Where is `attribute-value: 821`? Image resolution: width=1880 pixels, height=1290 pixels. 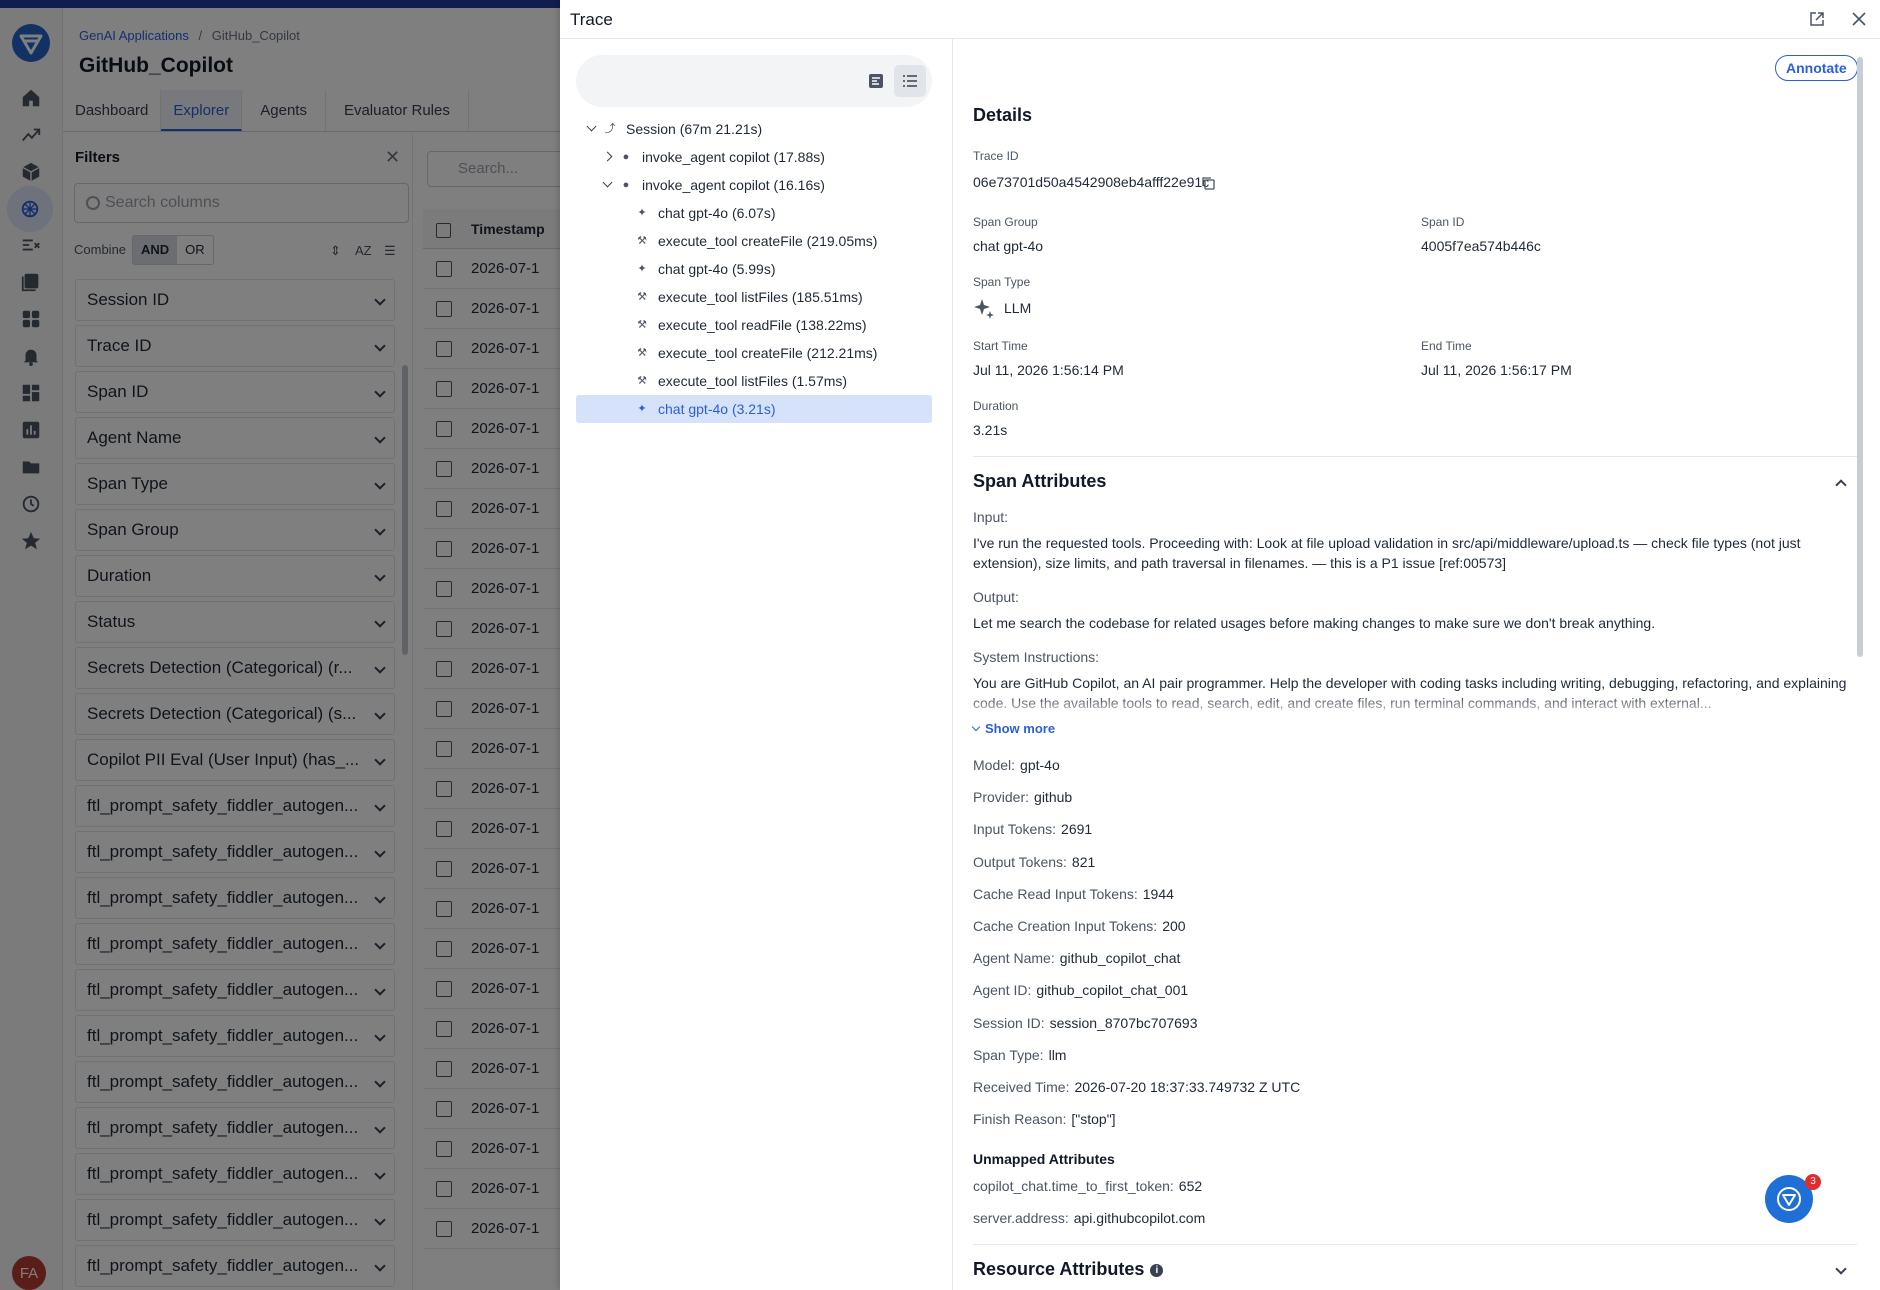 attribute-value: 821 is located at coordinates (1083, 861).